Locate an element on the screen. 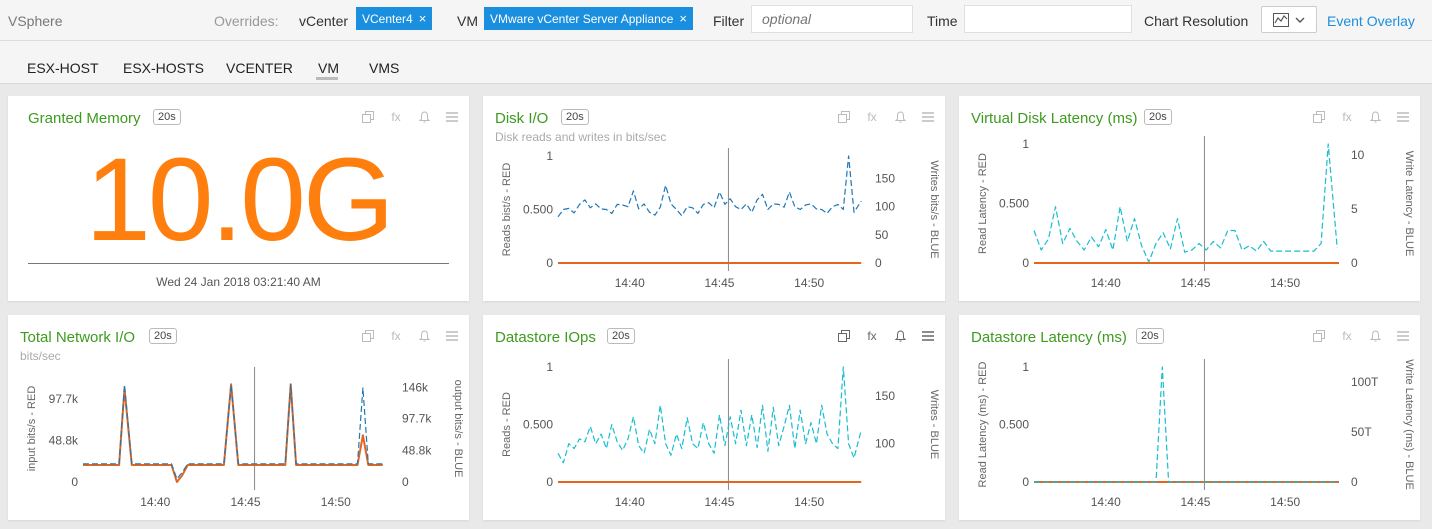 Image resolution: width=1432 pixels, height=529 pixels. y2-tick-label: 5 is located at coordinates (1354, 209).